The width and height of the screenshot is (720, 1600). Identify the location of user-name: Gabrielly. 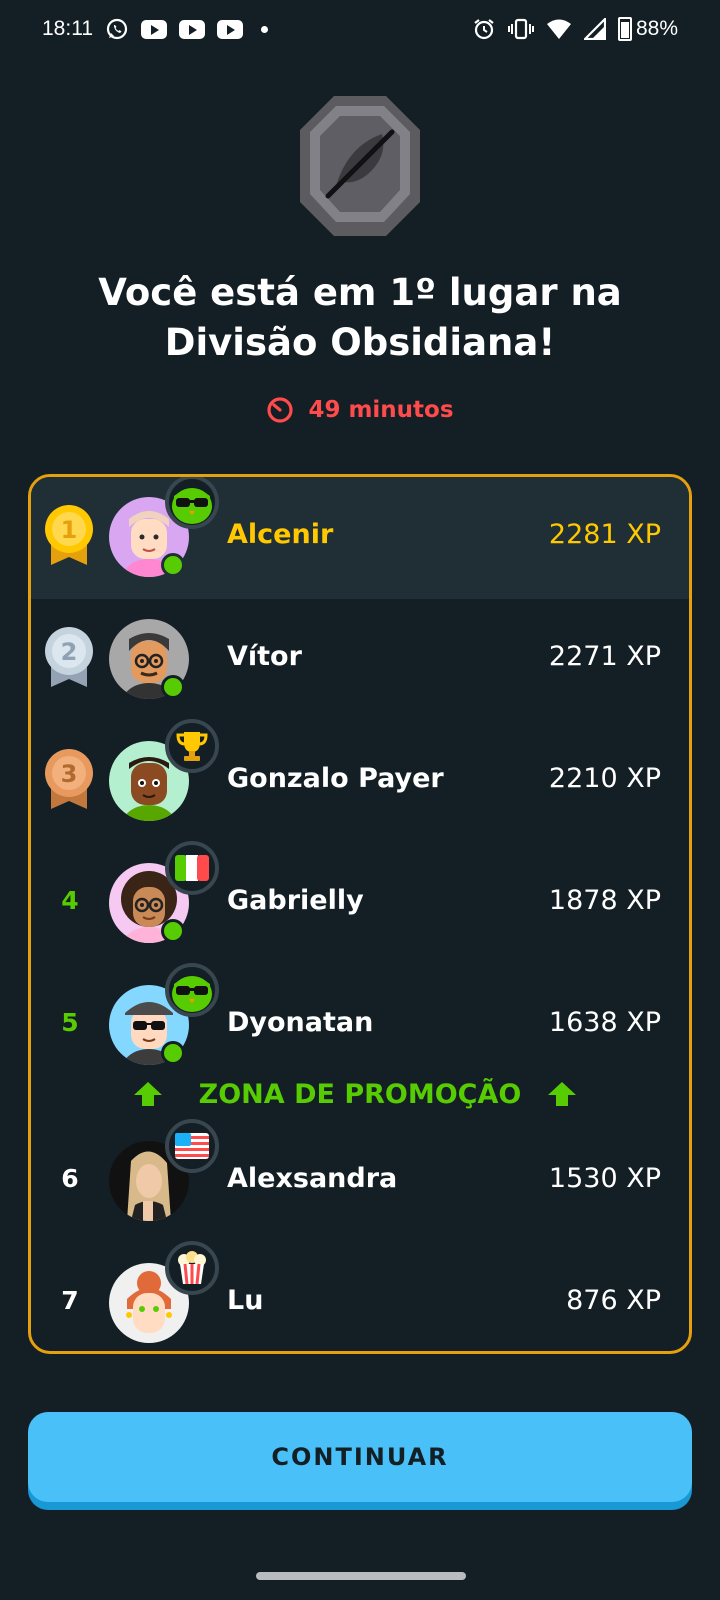
(295, 900).